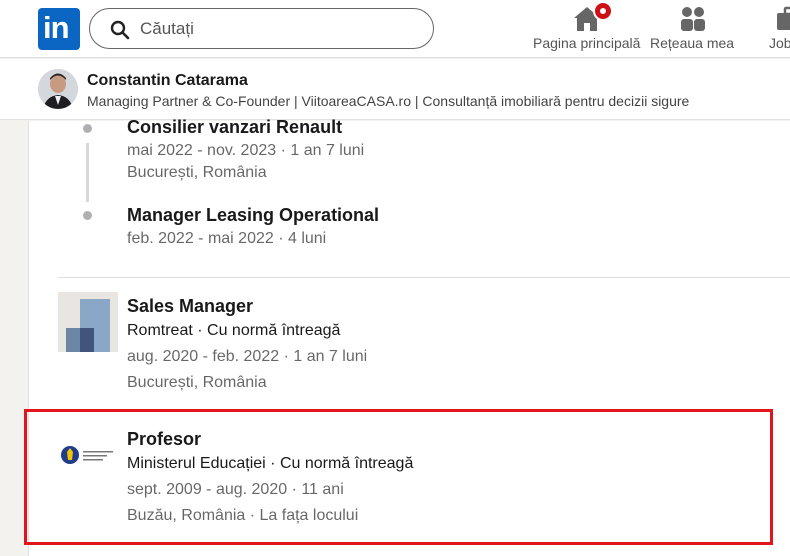 Image resolution: width=790 pixels, height=556 pixels. I want to click on search-icon, so click(120, 30).